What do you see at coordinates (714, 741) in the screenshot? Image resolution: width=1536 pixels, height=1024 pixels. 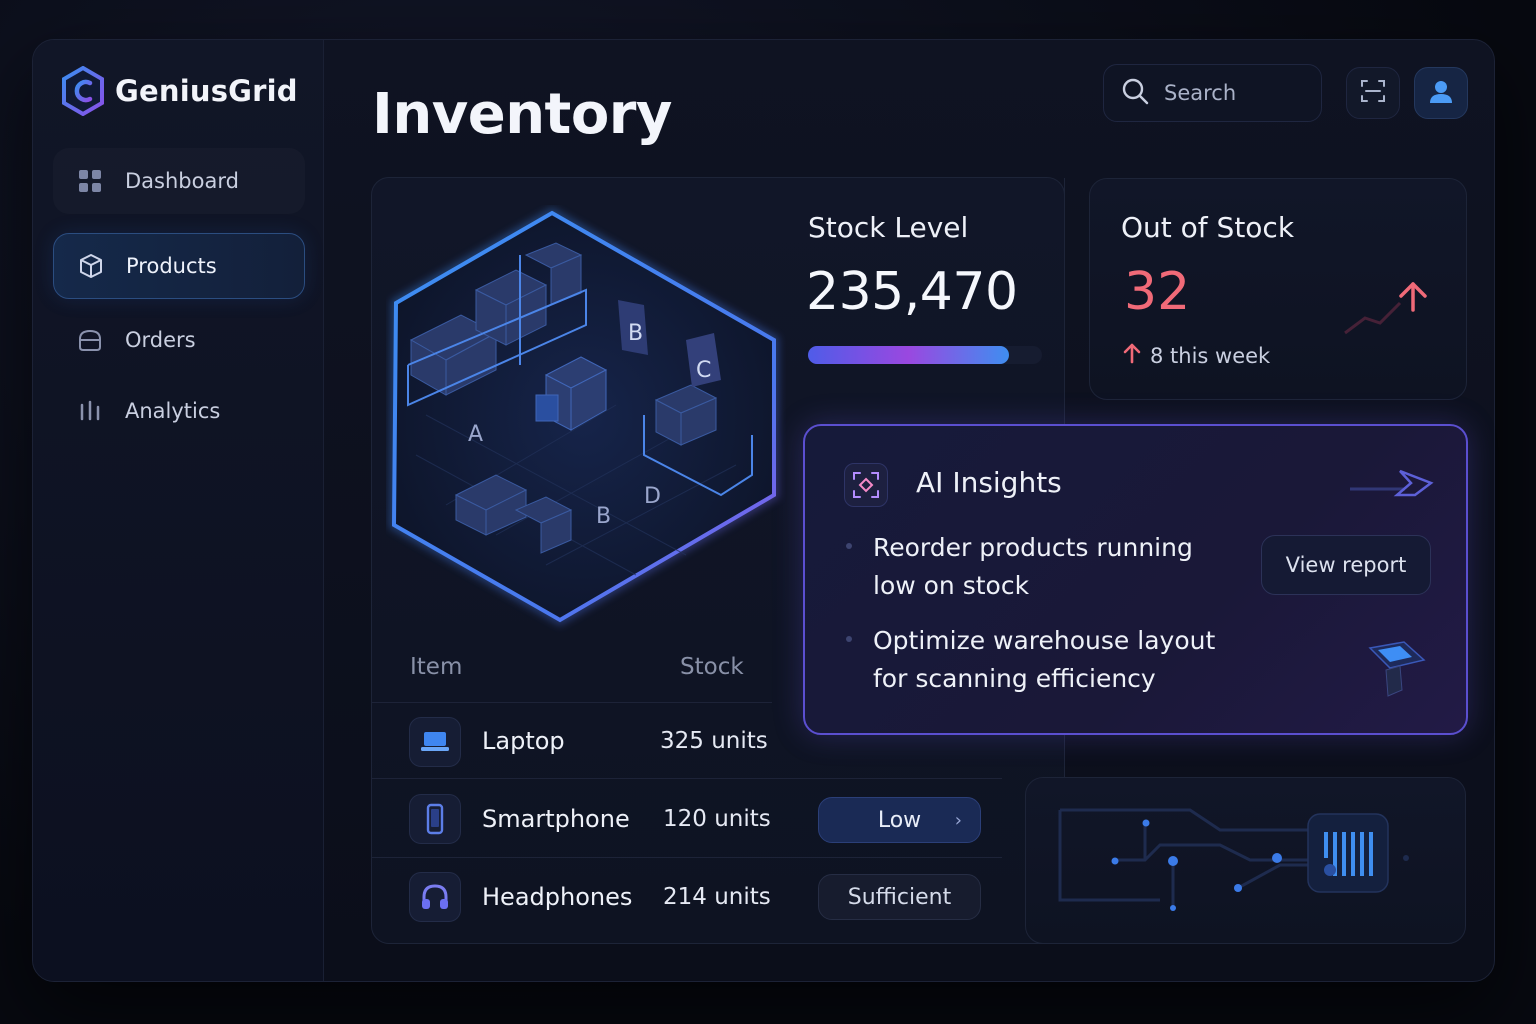 I see `row-stock-value: 325 units` at bounding box center [714, 741].